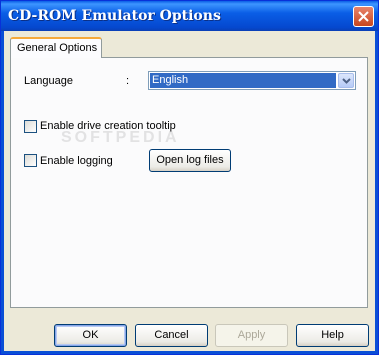 The width and height of the screenshot is (379, 355). I want to click on language-selected-value: English, so click(243, 80).